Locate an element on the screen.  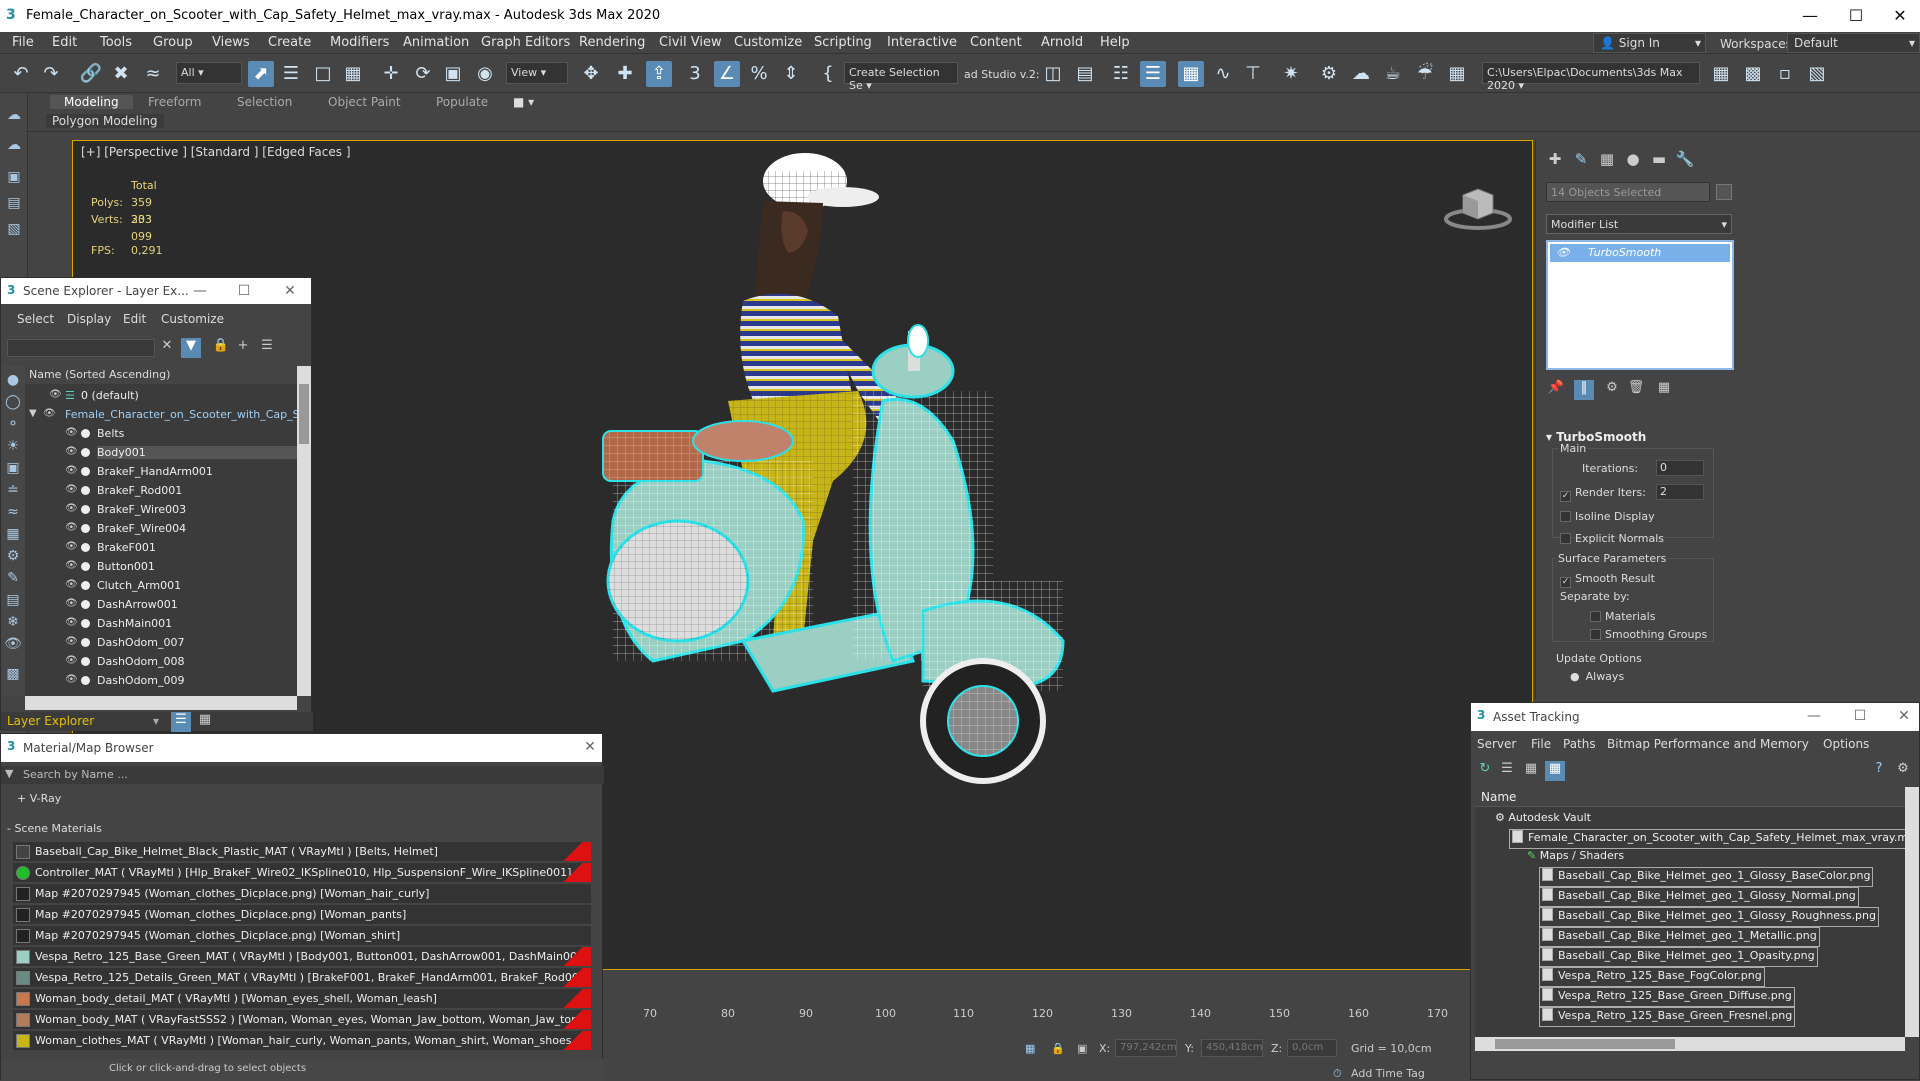
tree-row: 👁 BrakeF_Rod001 is located at coordinates (161, 490).